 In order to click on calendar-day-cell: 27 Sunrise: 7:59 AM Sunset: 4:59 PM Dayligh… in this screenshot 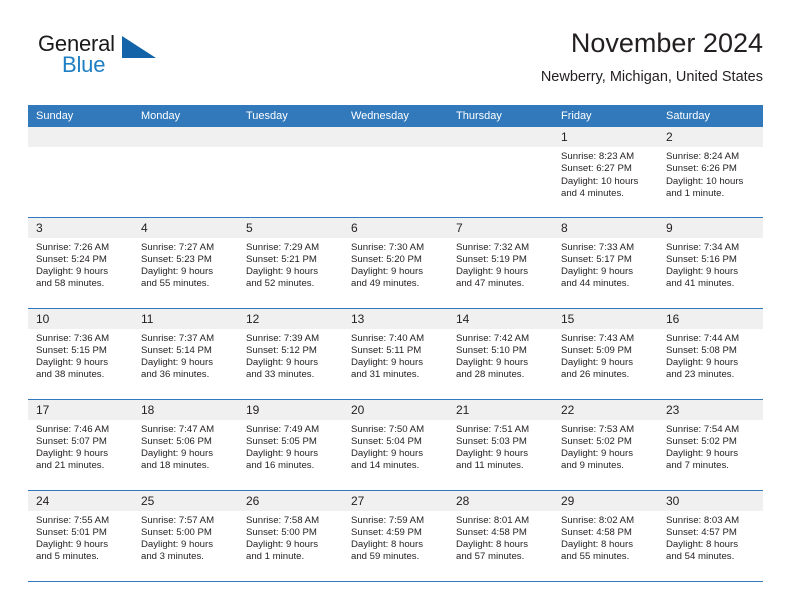, I will do `click(395, 536)`.